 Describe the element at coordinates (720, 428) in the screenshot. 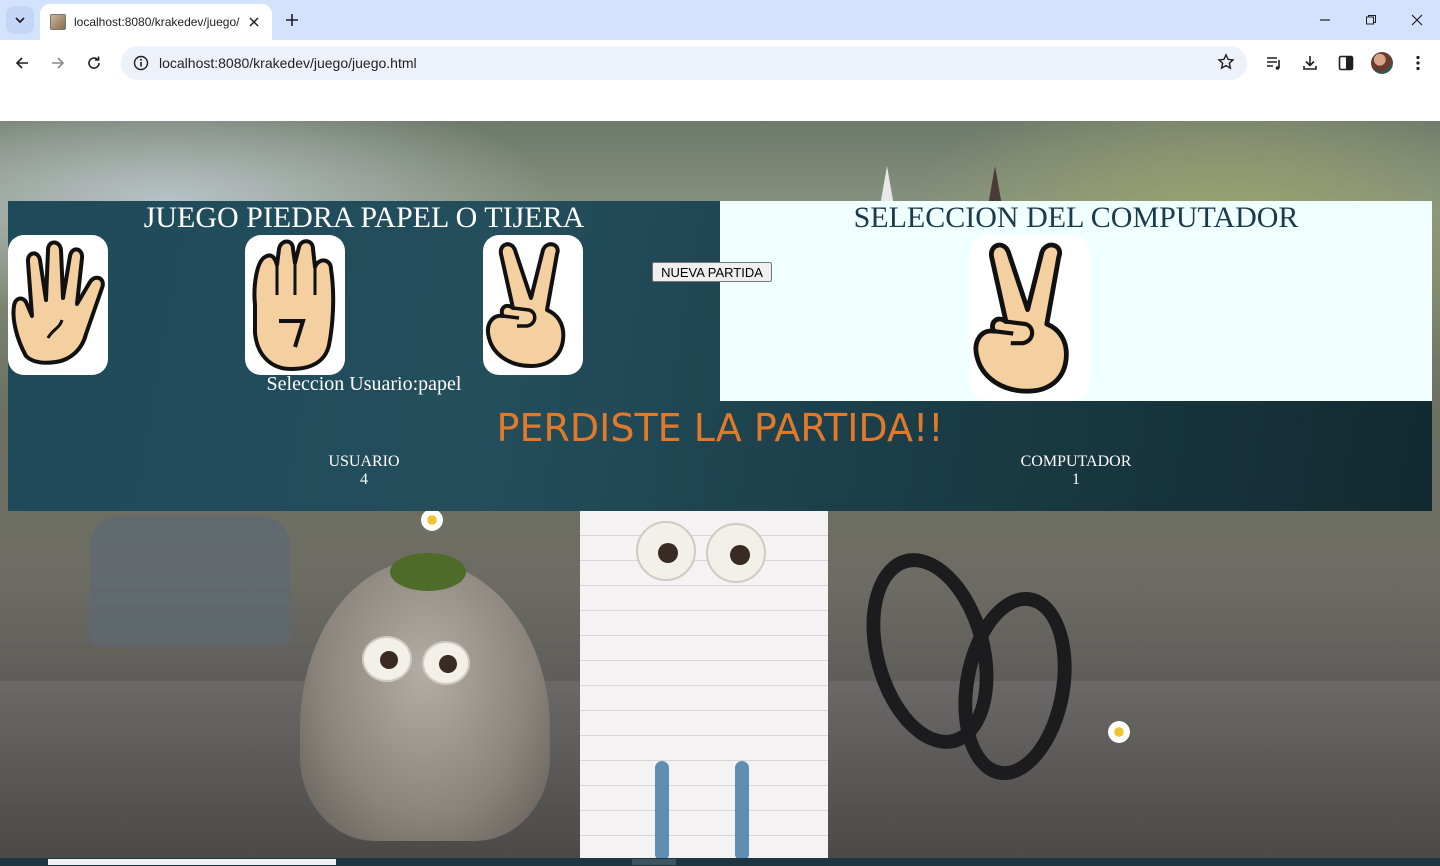

I see `result-message: PERDISTE LA PARTIDA!!` at that location.